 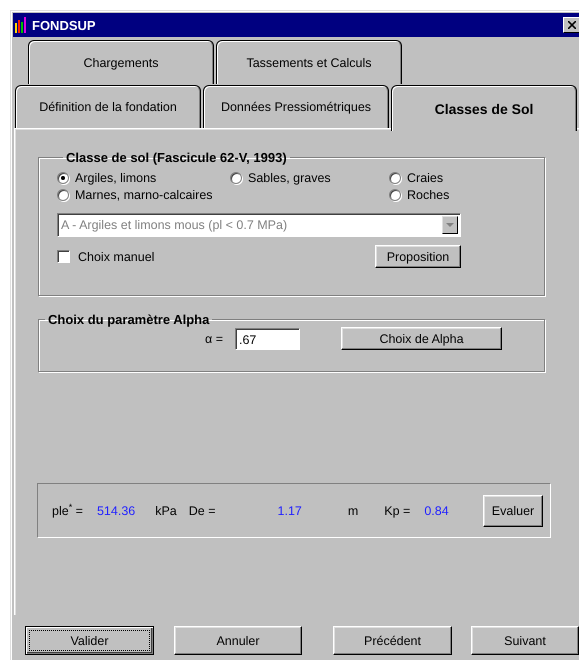 What do you see at coordinates (309, 62) in the screenshot?
I see `tab: Tassements et Calculs` at bounding box center [309, 62].